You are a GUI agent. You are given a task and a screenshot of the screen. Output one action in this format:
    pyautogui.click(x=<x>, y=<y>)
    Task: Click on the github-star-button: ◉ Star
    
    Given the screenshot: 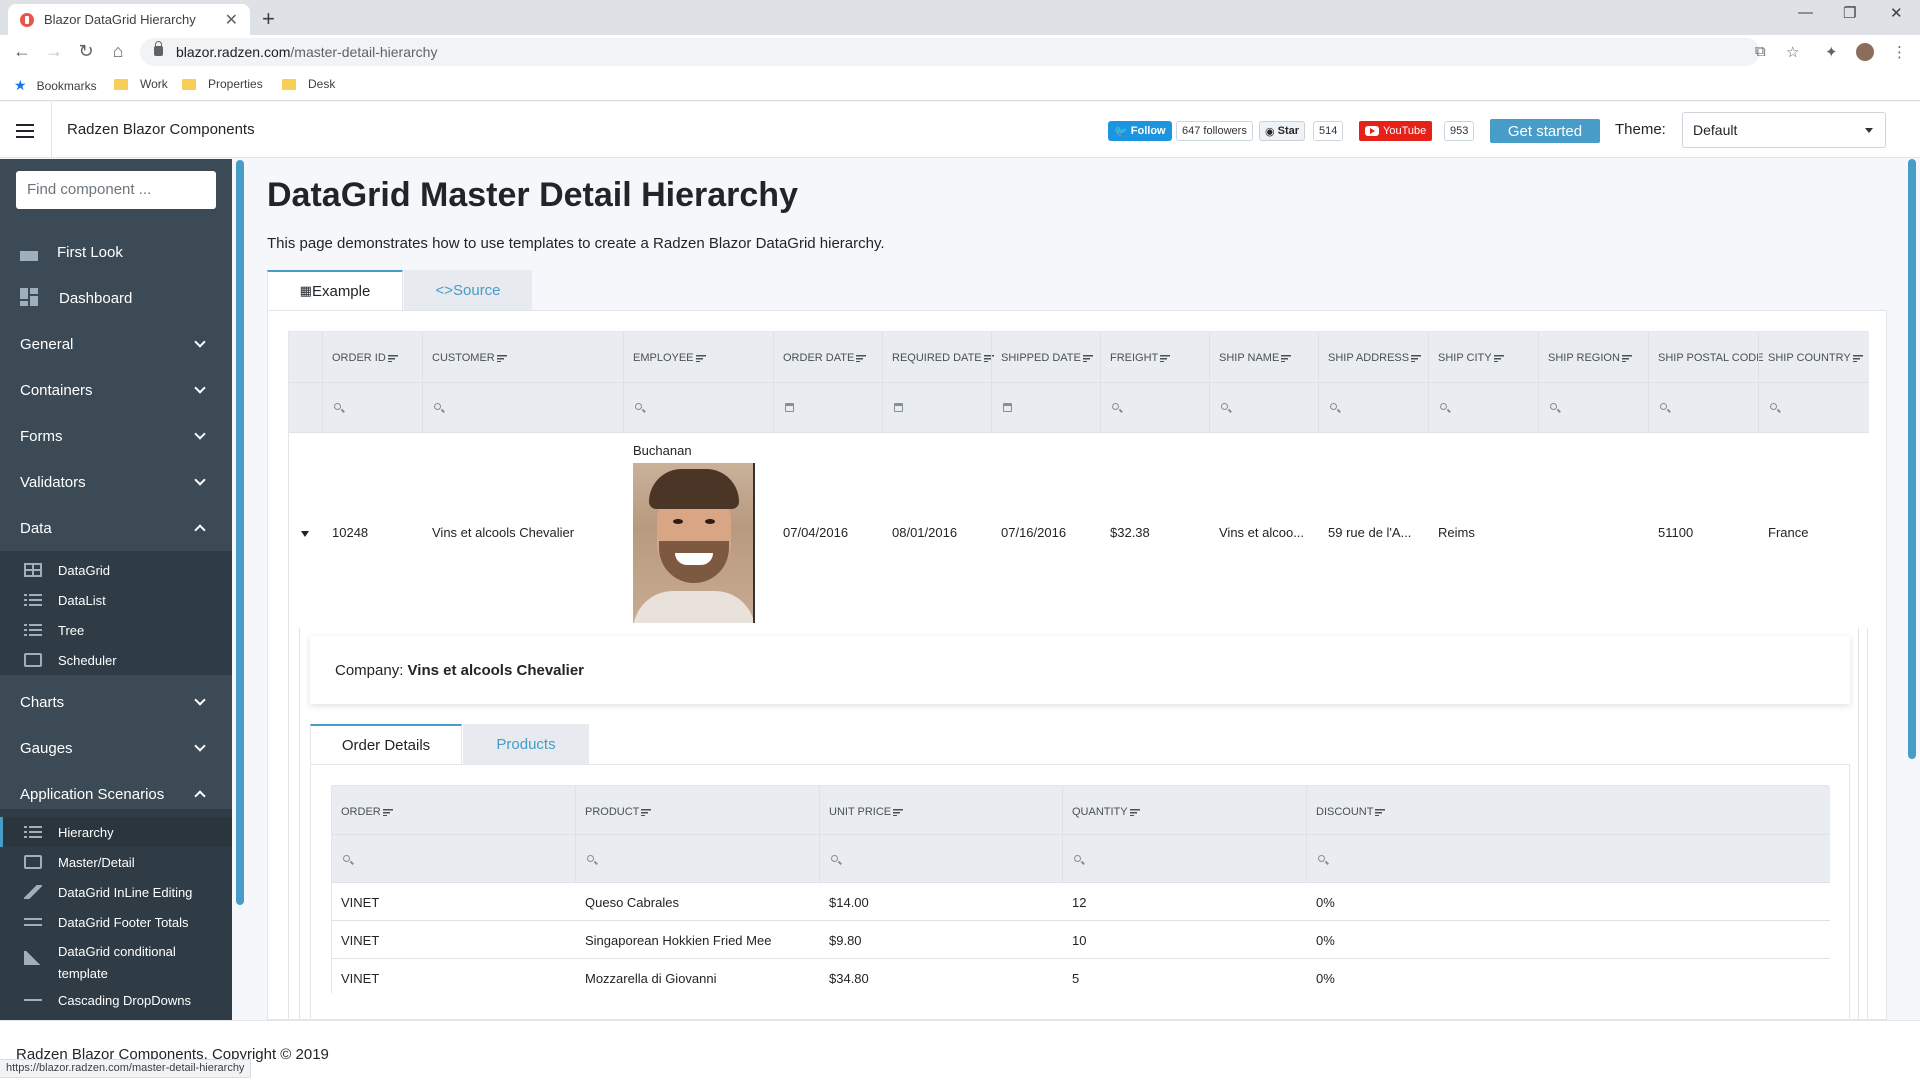 What is the action you would take?
    pyautogui.click(x=1282, y=131)
    